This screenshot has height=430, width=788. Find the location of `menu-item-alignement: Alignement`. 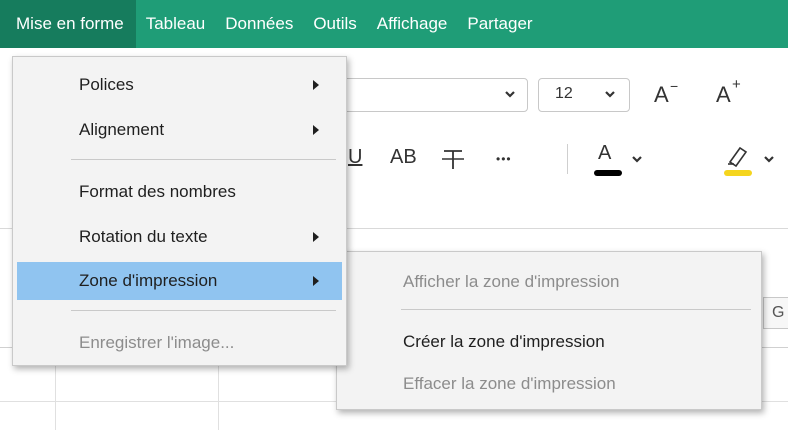

menu-item-alignement: Alignement is located at coordinates (179, 130).